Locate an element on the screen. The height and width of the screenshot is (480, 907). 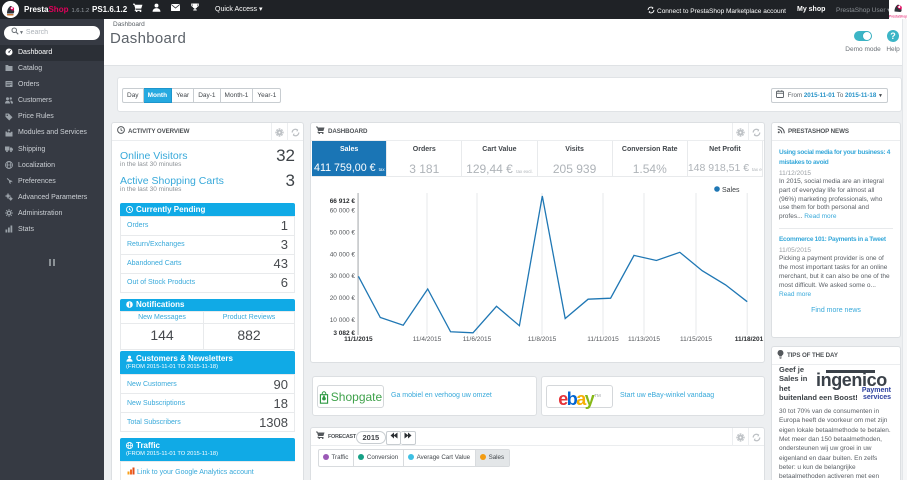
svg-text: 11/4/2015 is located at coordinates (427, 339).